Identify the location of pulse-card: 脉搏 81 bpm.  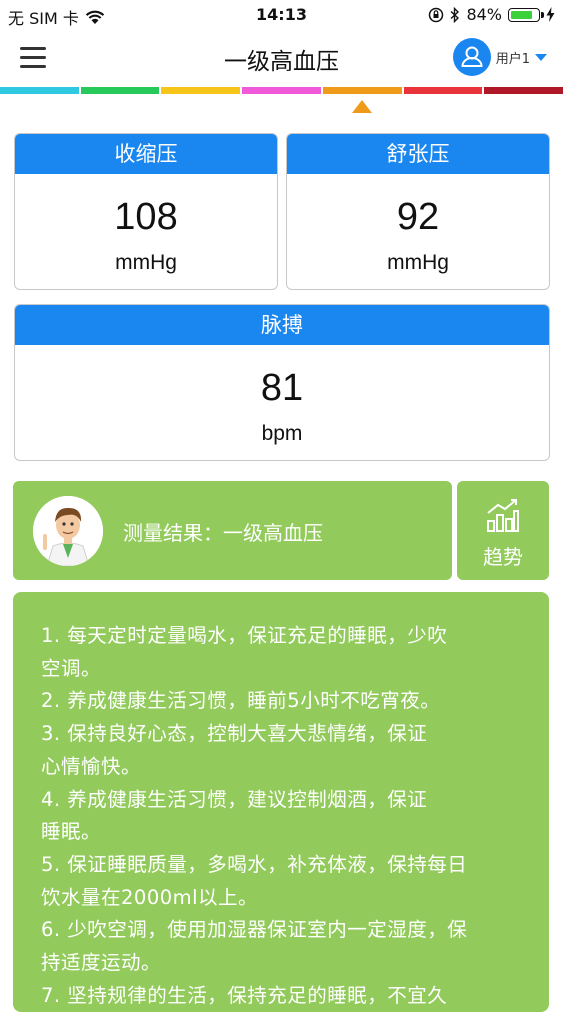
(282, 382).